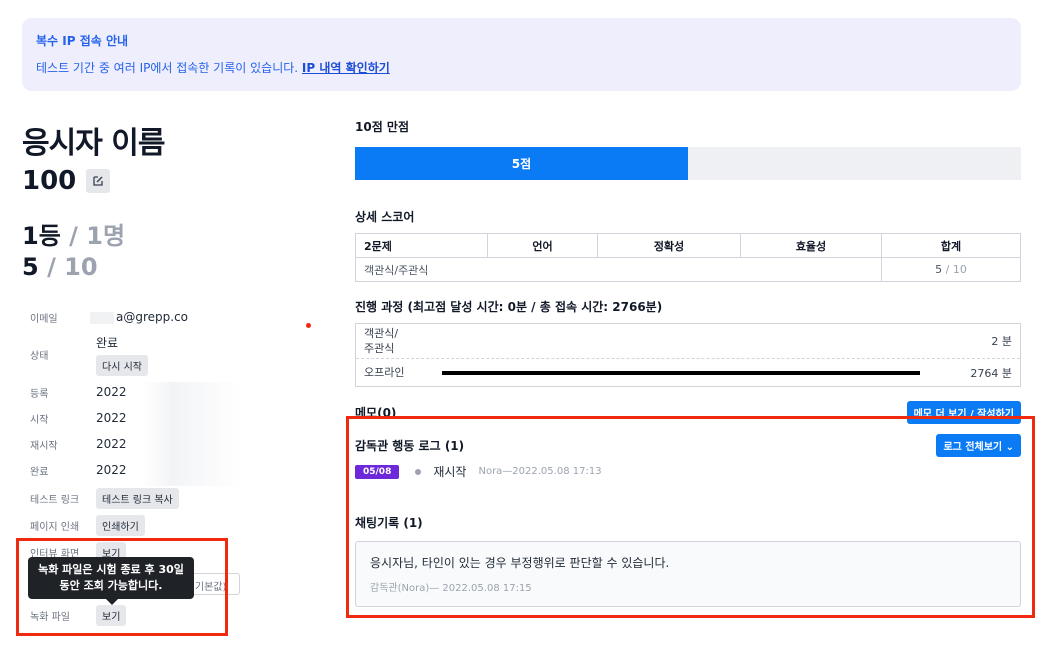 This screenshot has width=1043, height=656. I want to click on highlight-dot, so click(308, 325).